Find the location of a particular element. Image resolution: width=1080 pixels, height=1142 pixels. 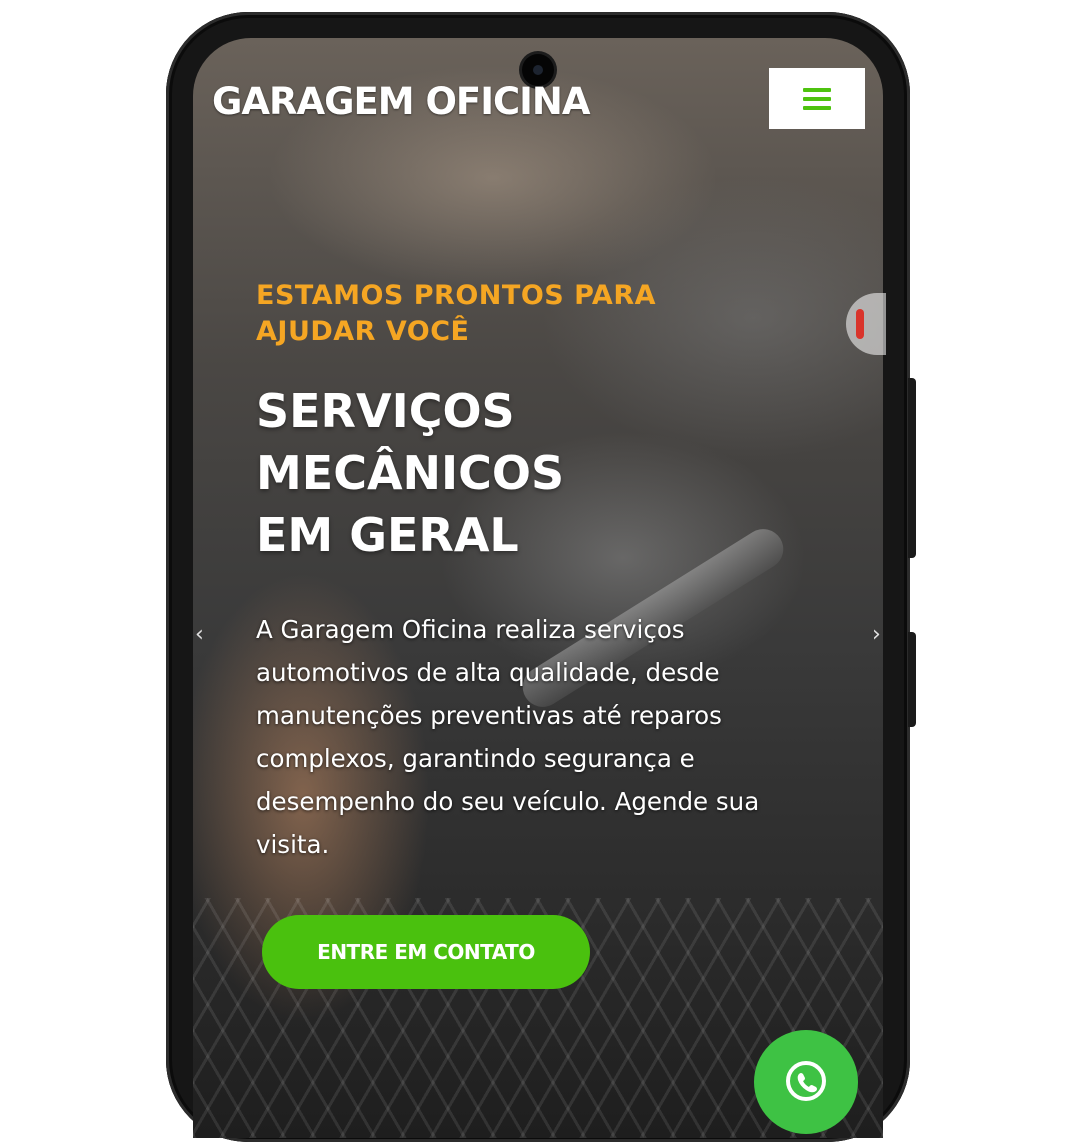

site-logo: GARAGEM OFICINA is located at coordinates (401, 101).